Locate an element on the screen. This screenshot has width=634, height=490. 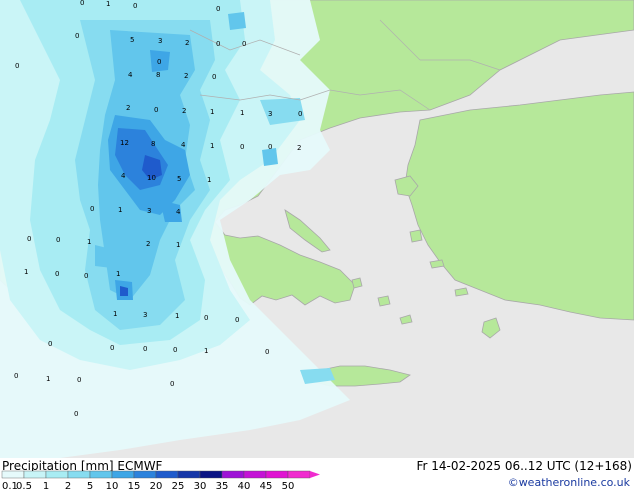
legend-label: 10 is located at coordinates (112, 485).